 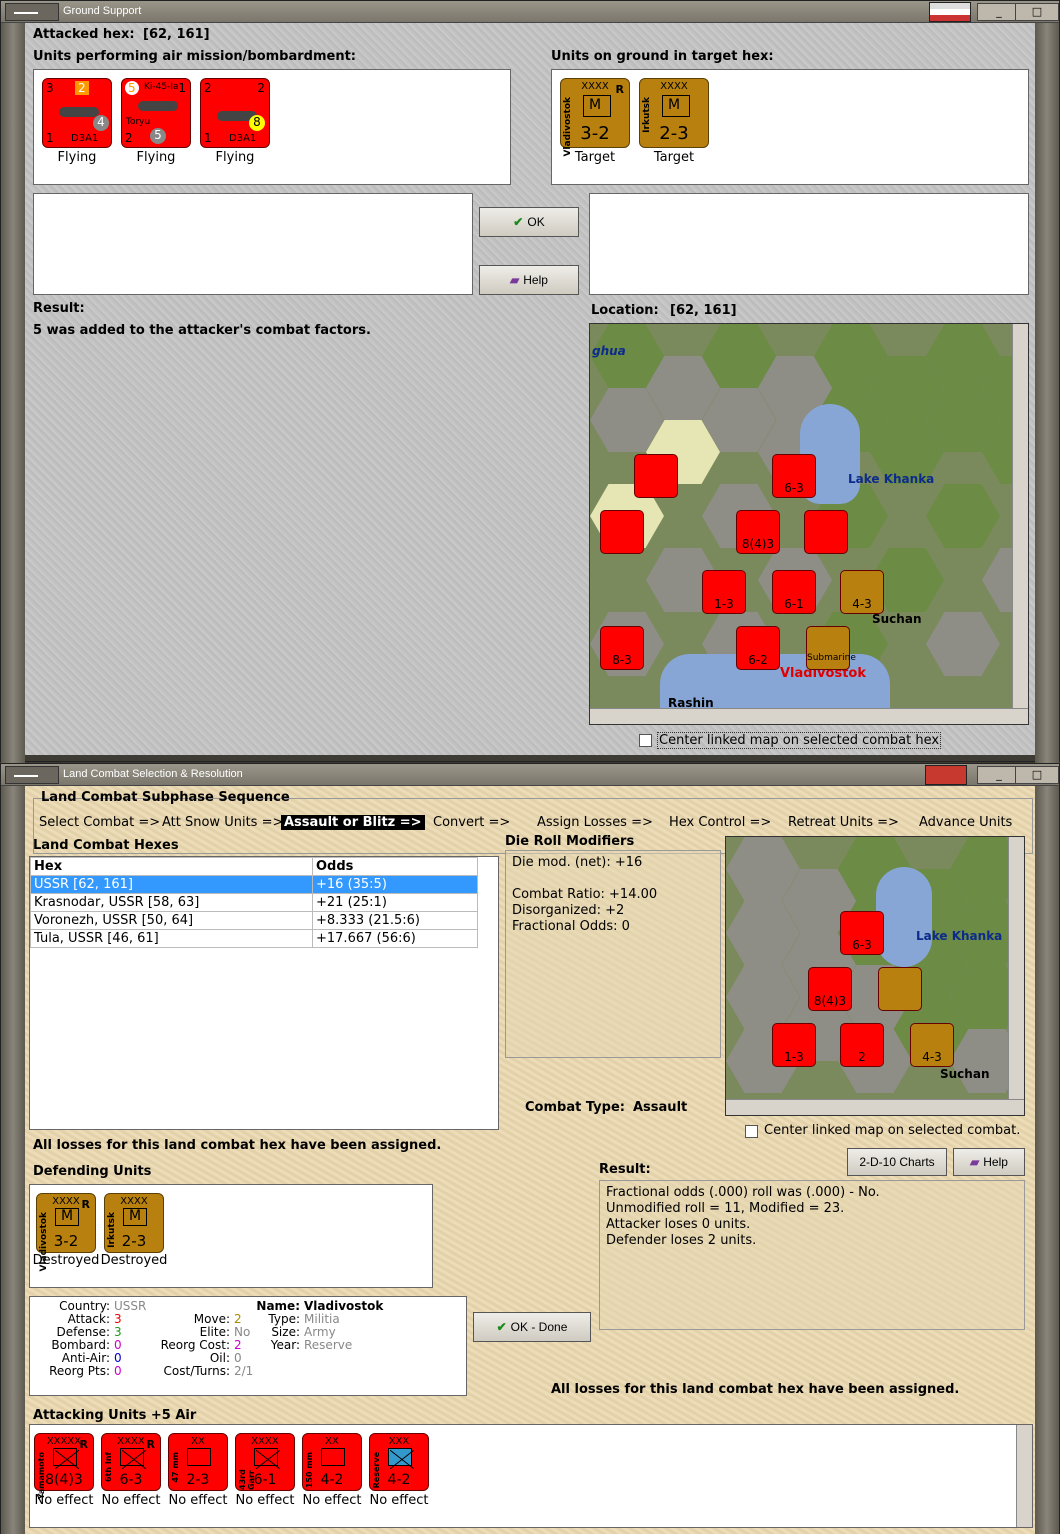 What do you see at coordinates (235, 113) in the screenshot?
I see `air-unit-3: 2 2 8 1 D3A1` at bounding box center [235, 113].